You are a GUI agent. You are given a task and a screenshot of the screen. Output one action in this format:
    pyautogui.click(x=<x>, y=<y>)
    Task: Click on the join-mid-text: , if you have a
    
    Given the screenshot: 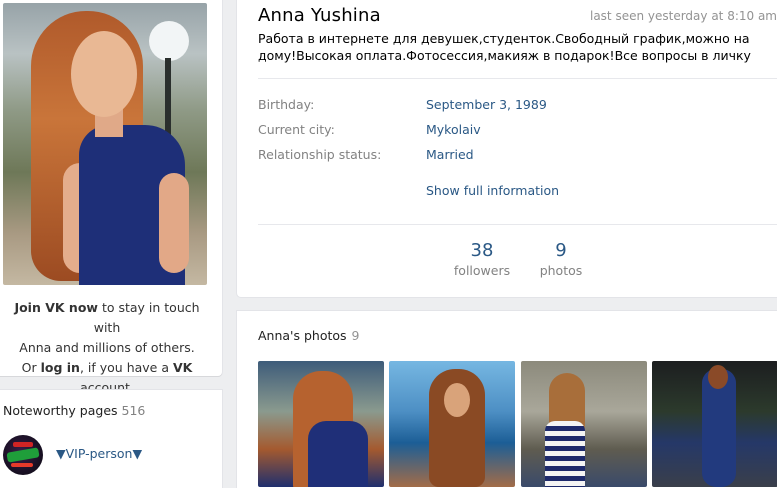 What is the action you would take?
    pyautogui.click(x=126, y=367)
    